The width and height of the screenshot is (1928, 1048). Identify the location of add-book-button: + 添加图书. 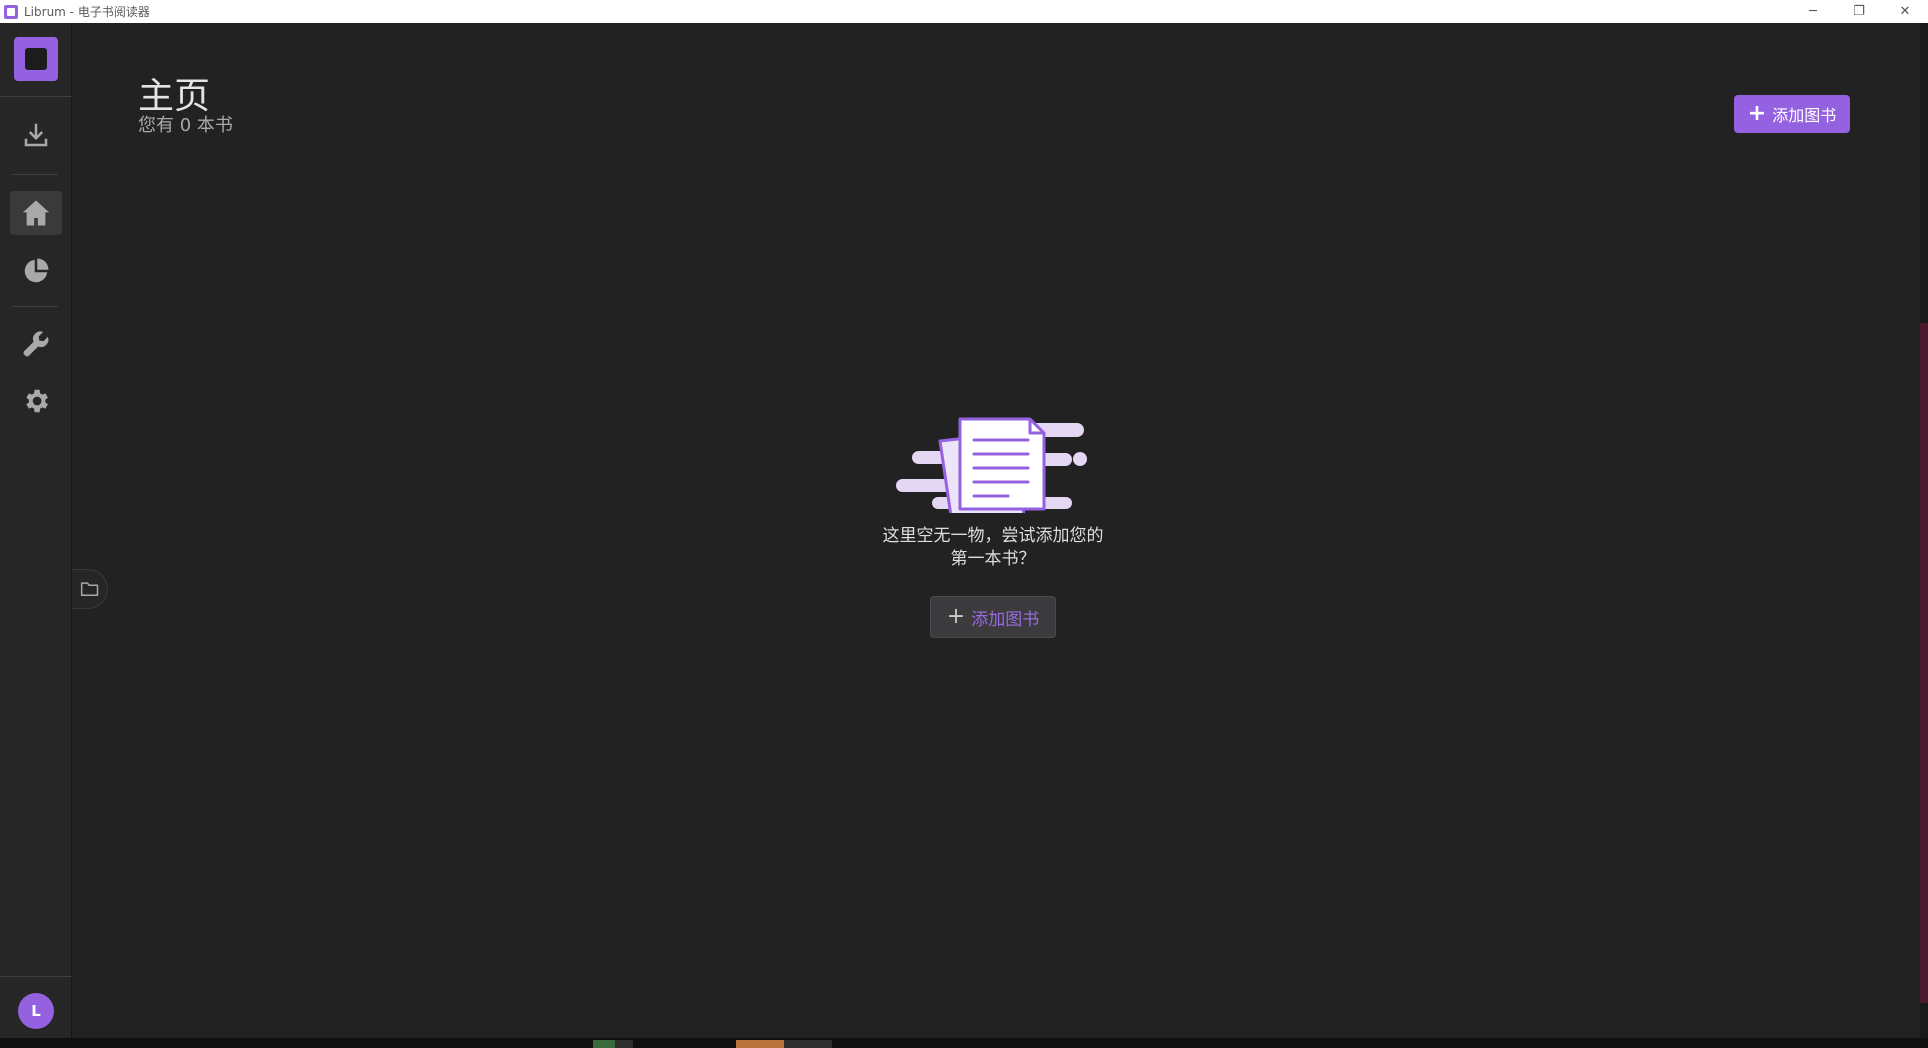
(1792, 114).